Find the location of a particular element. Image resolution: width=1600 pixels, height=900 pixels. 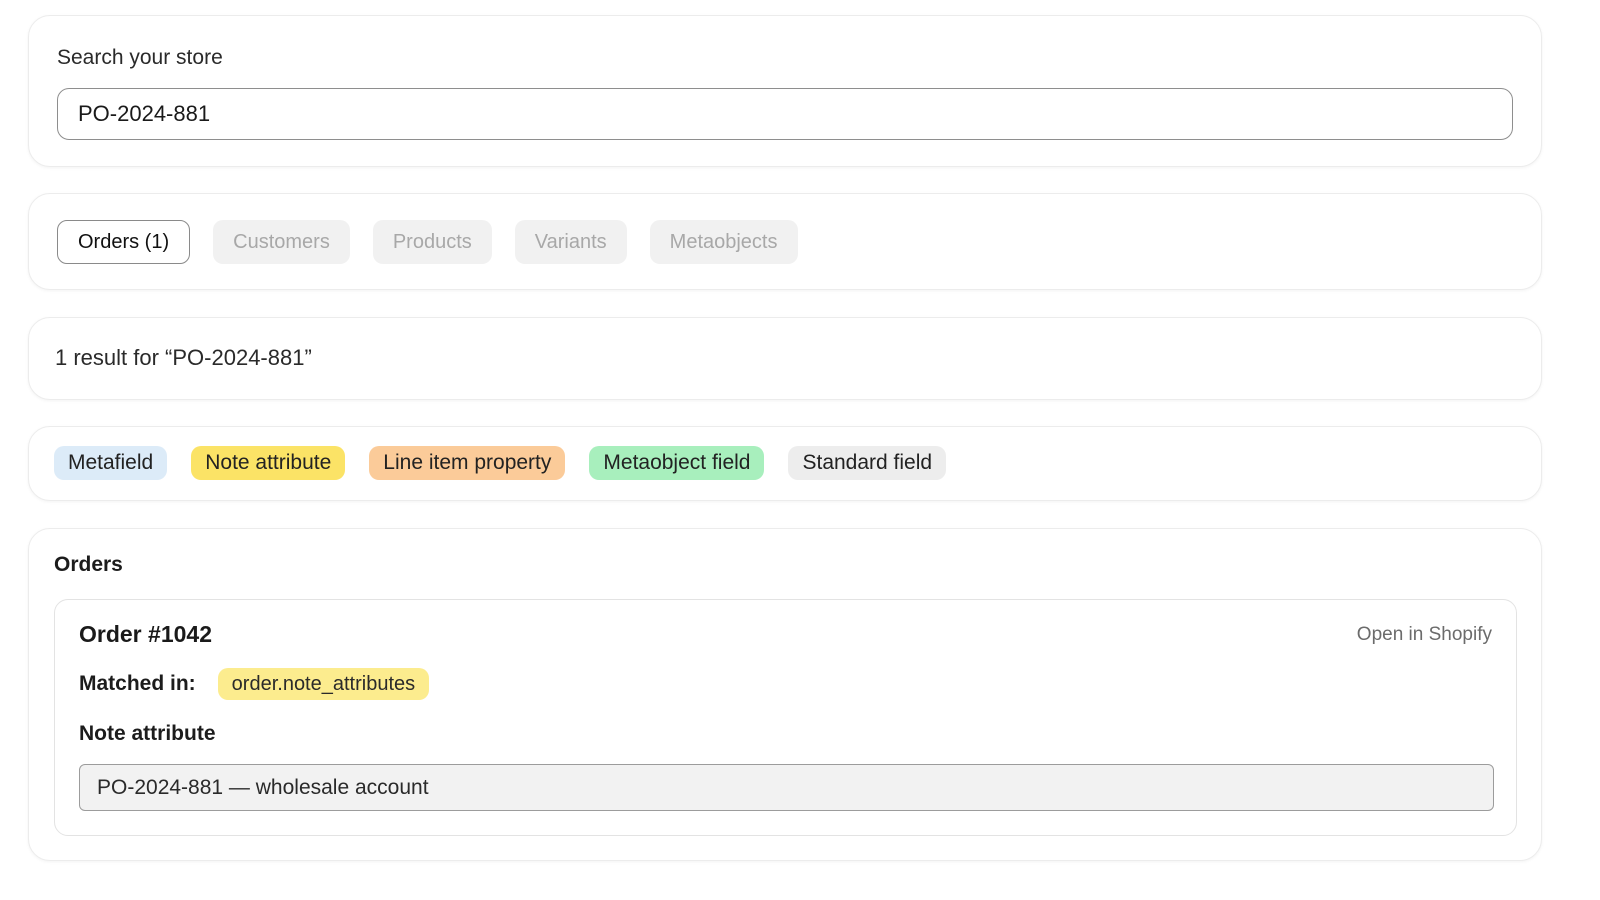

tab-variants: Variants is located at coordinates (570, 242).